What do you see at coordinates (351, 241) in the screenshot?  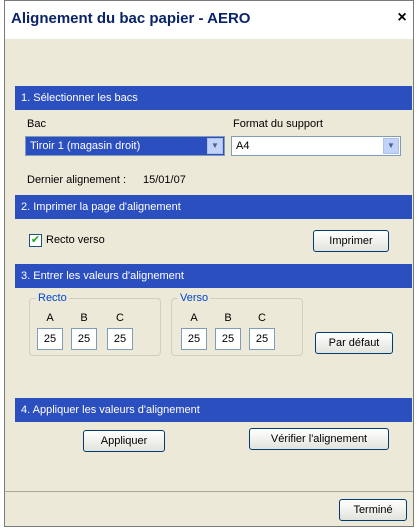 I see `print-button: Imprimer` at bounding box center [351, 241].